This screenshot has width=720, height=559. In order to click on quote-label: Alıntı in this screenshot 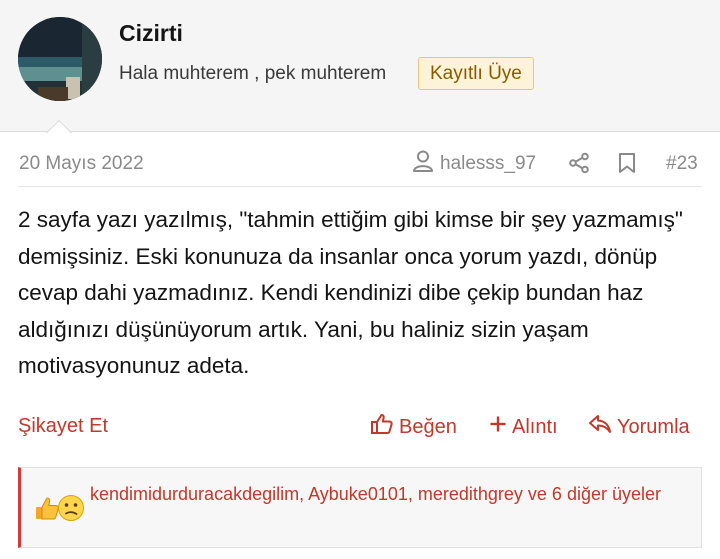, I will do `click(535, 426)`.